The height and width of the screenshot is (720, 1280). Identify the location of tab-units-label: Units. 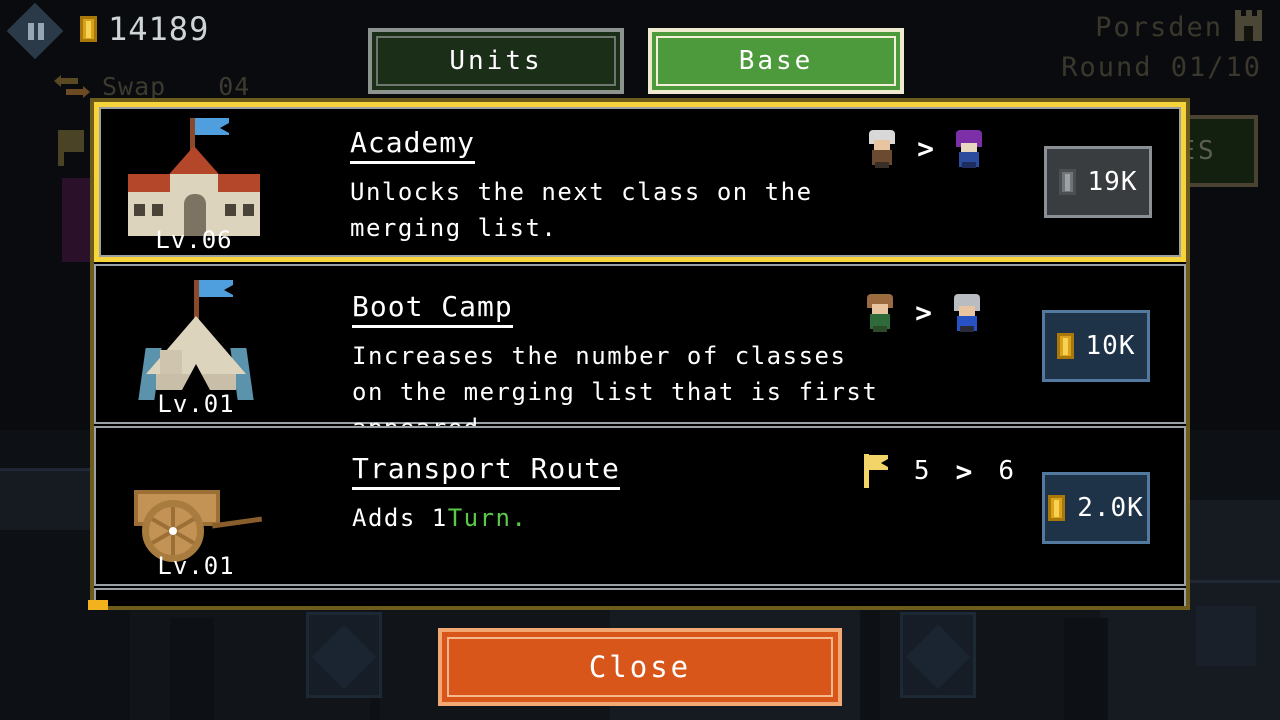
(496, 61).